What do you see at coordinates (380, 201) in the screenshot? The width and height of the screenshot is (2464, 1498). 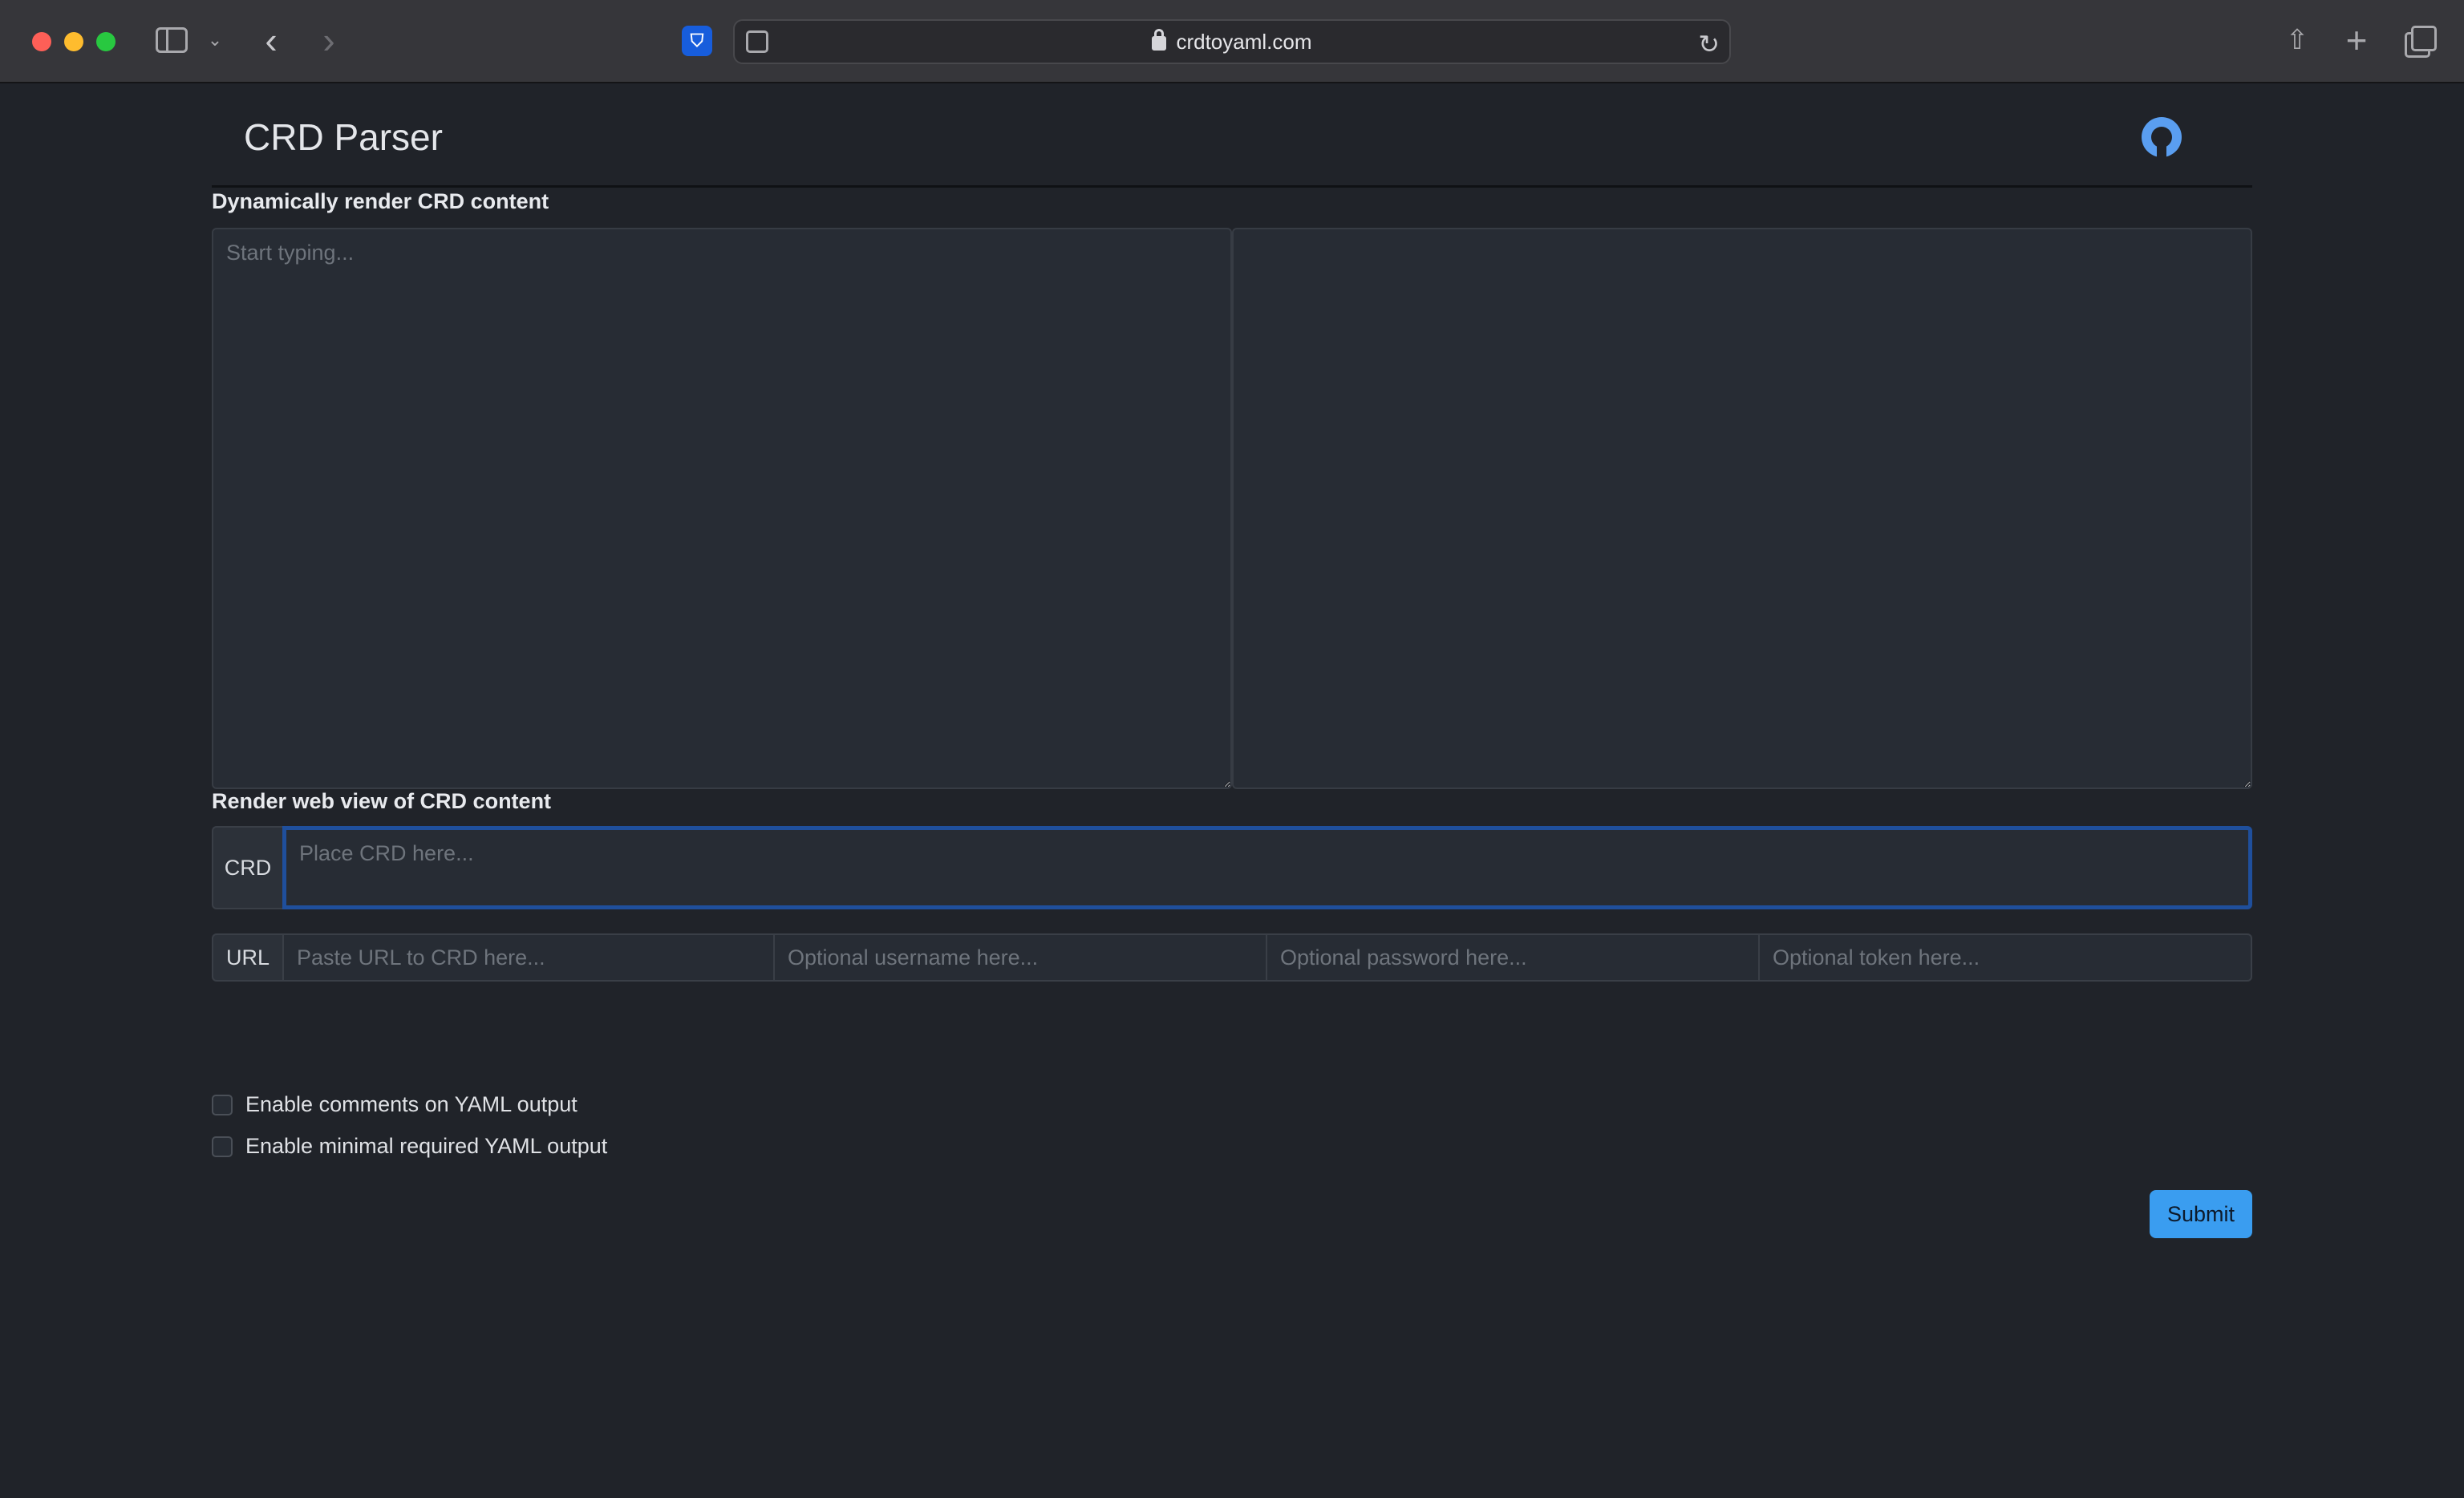 I see `dynamic-render-label: Dynamically render CRD content` at bounding box center [380, 201].